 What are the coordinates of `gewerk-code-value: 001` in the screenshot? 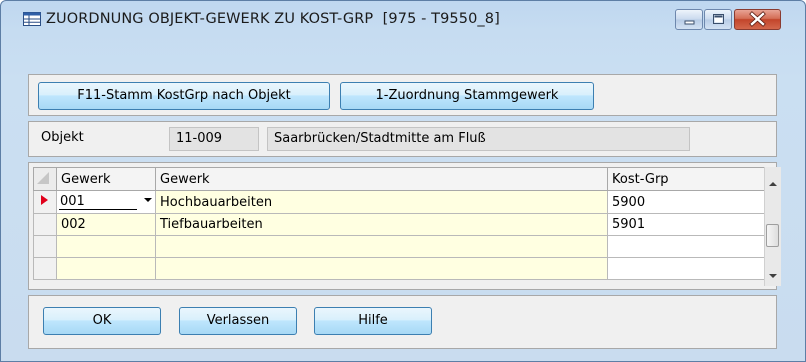 It's located at (72, 201).